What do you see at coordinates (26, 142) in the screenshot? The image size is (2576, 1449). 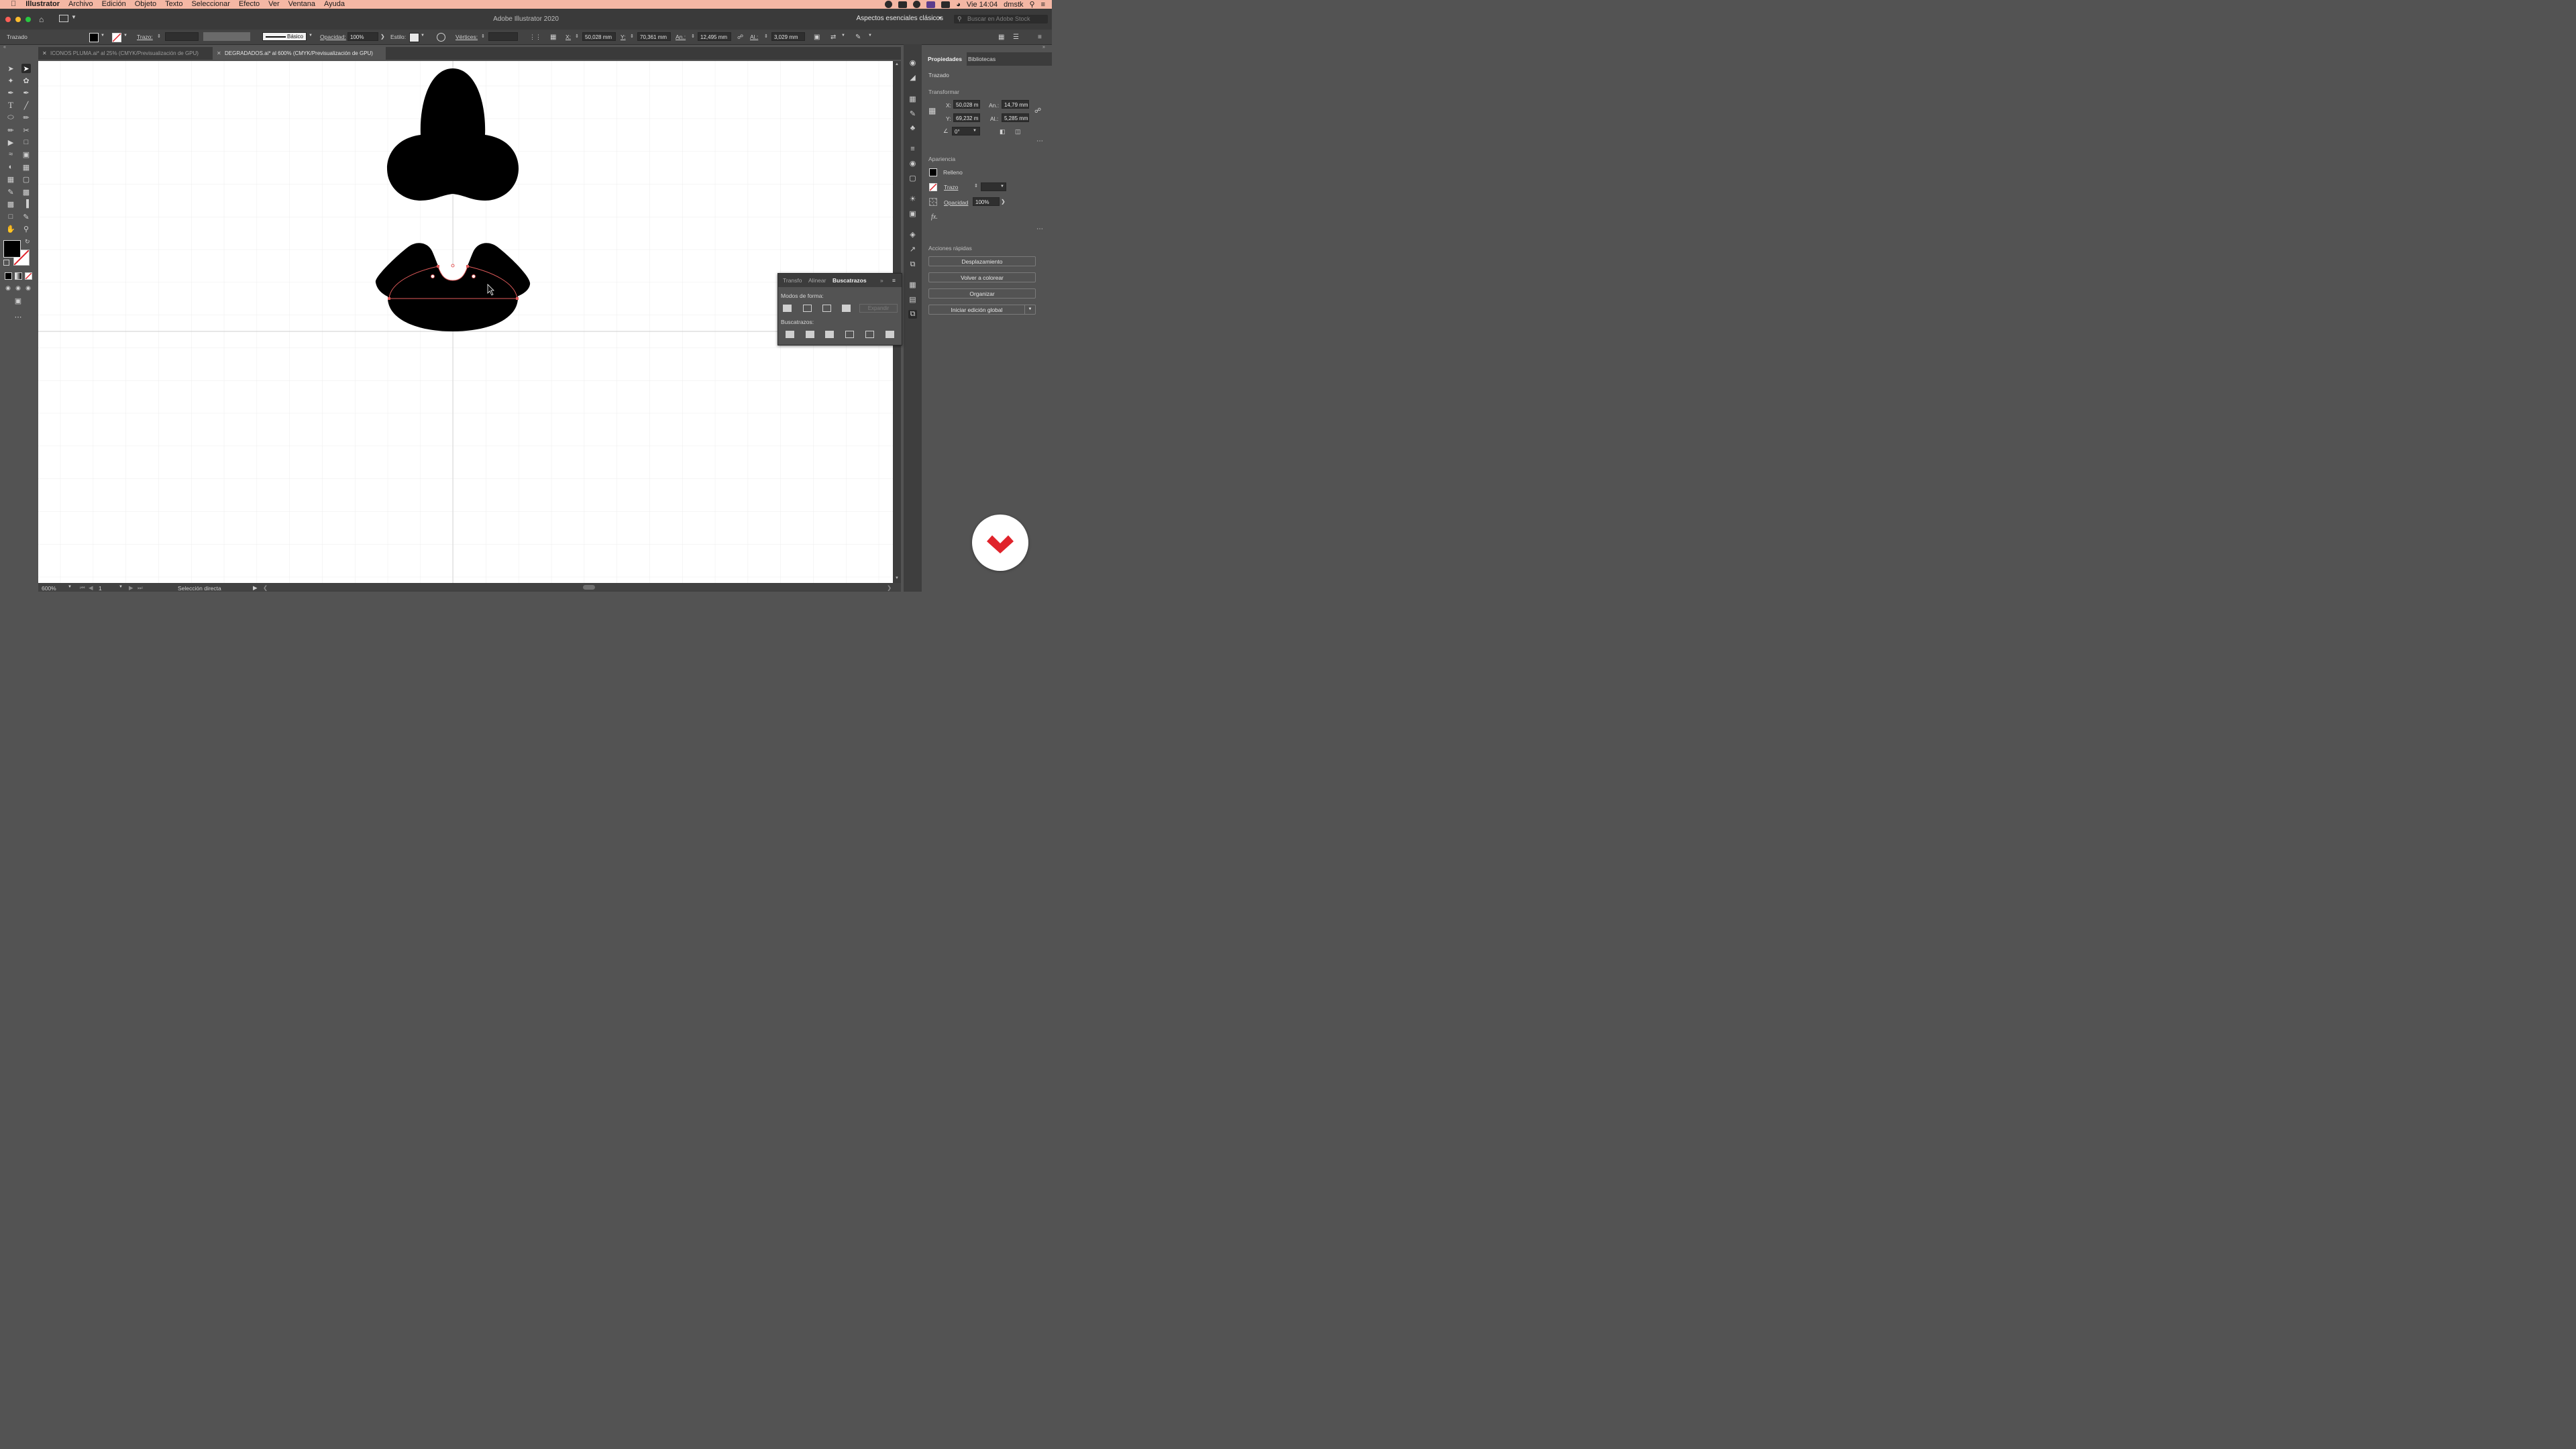 I see `scale-tool-icon: □` at bounding box center [26, 142].